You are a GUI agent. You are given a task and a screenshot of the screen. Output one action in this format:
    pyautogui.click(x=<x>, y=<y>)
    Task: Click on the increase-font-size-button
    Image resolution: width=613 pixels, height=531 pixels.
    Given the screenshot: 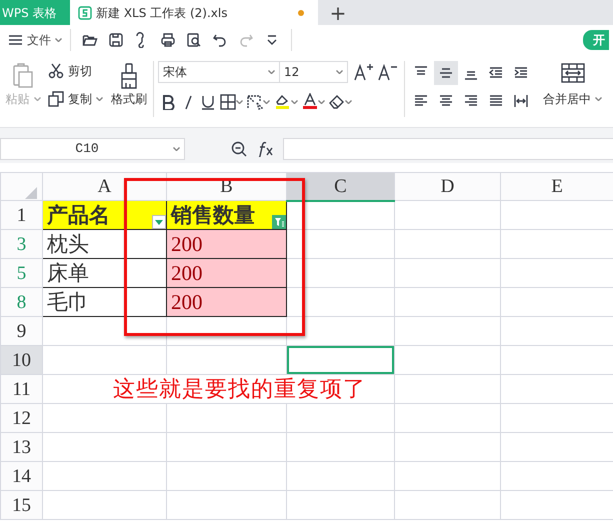 What is the action you would take?
    pyautogui.click(x=364, y=72)
    